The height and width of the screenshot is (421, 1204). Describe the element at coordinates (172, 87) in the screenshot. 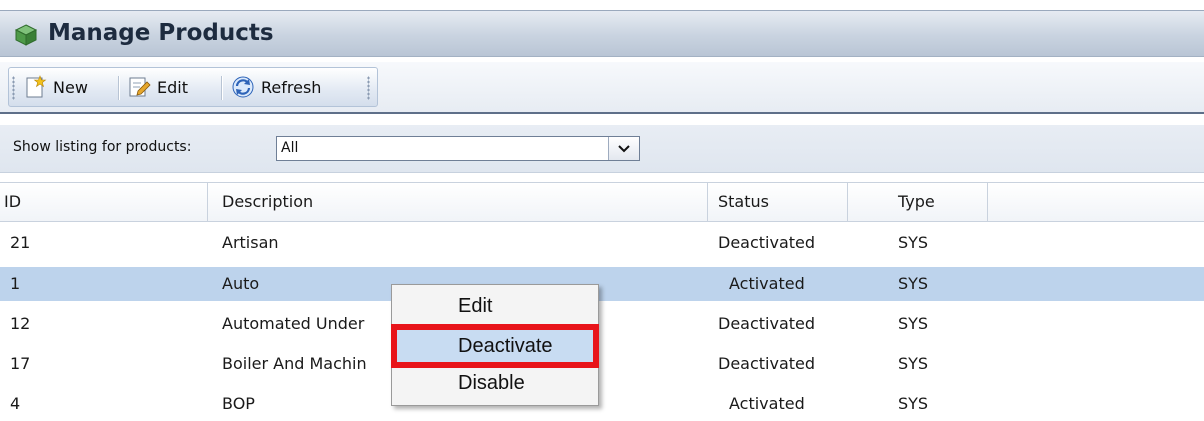

I see `edit-button-label: Edit` at that location.